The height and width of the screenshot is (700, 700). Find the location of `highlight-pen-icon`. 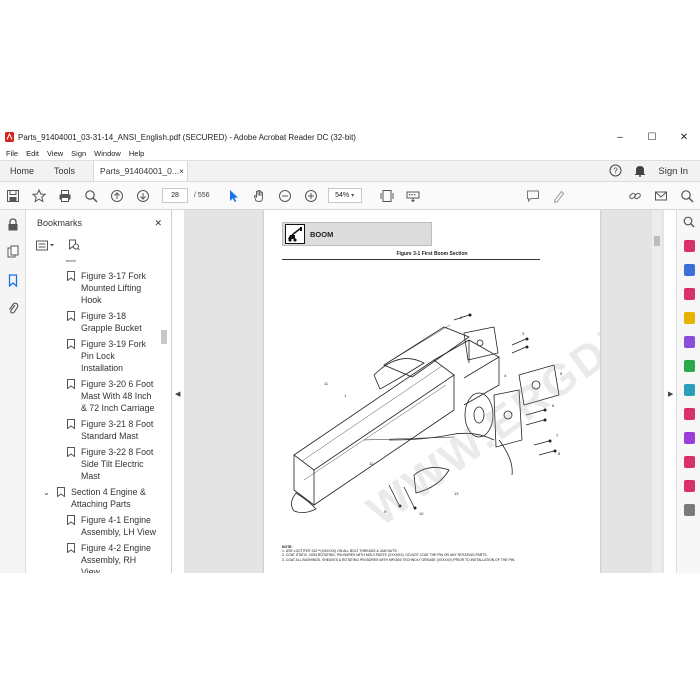

highlight-pen-icon is located at coordinates (559, 196).